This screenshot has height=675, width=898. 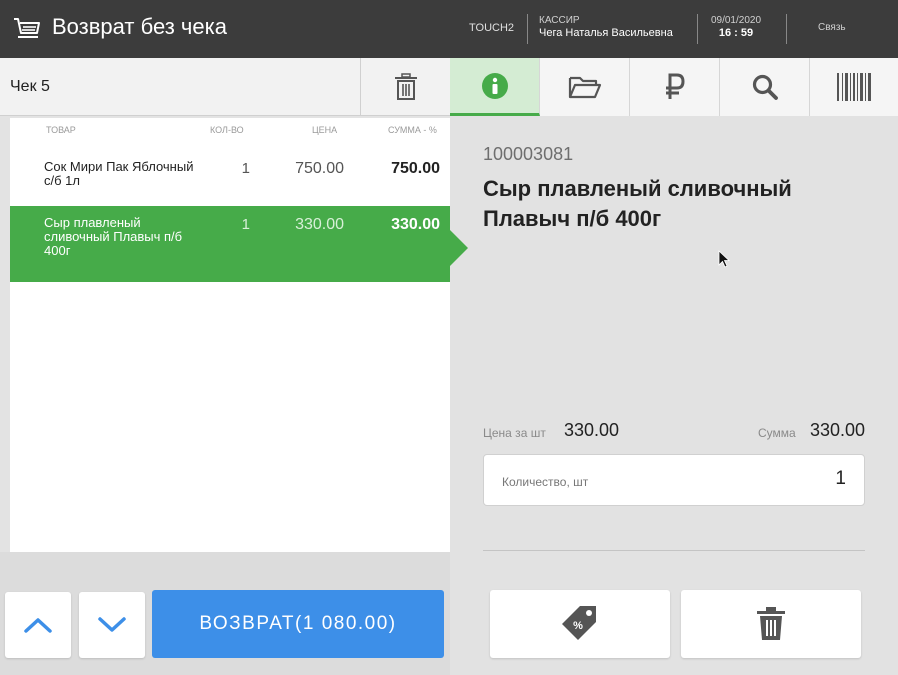 I want to click on price-tag-icon: %, so click(x=579, y=623).